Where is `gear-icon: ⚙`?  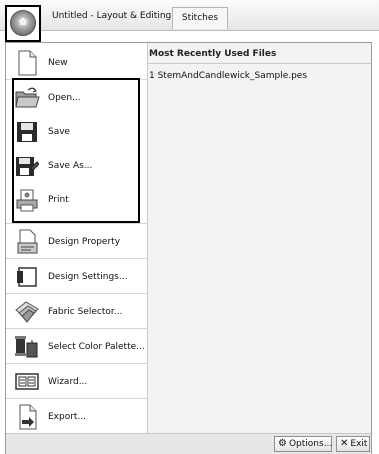
gear-icon: ⚙ is located at coordinates (282, 443).